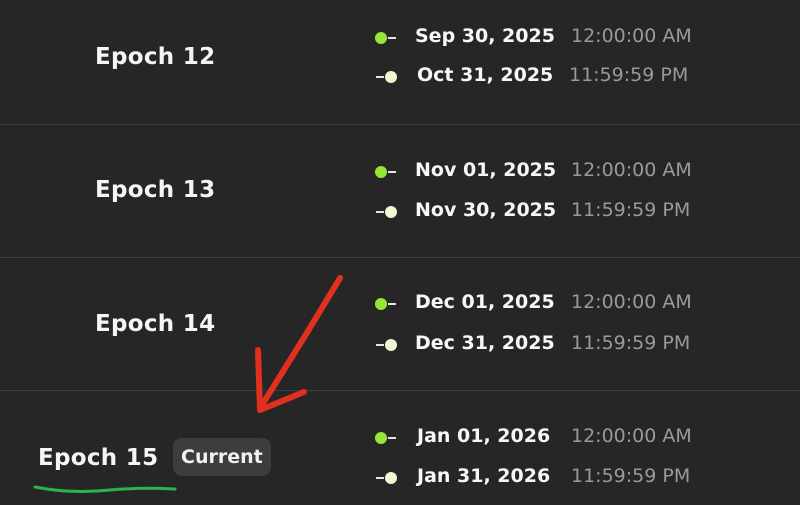 The width and height of the screenshot is (800, 505). Describe the element at coordinates (155, 57) in the screenshot. I see `epoch-title: Epoch 12` at that location.